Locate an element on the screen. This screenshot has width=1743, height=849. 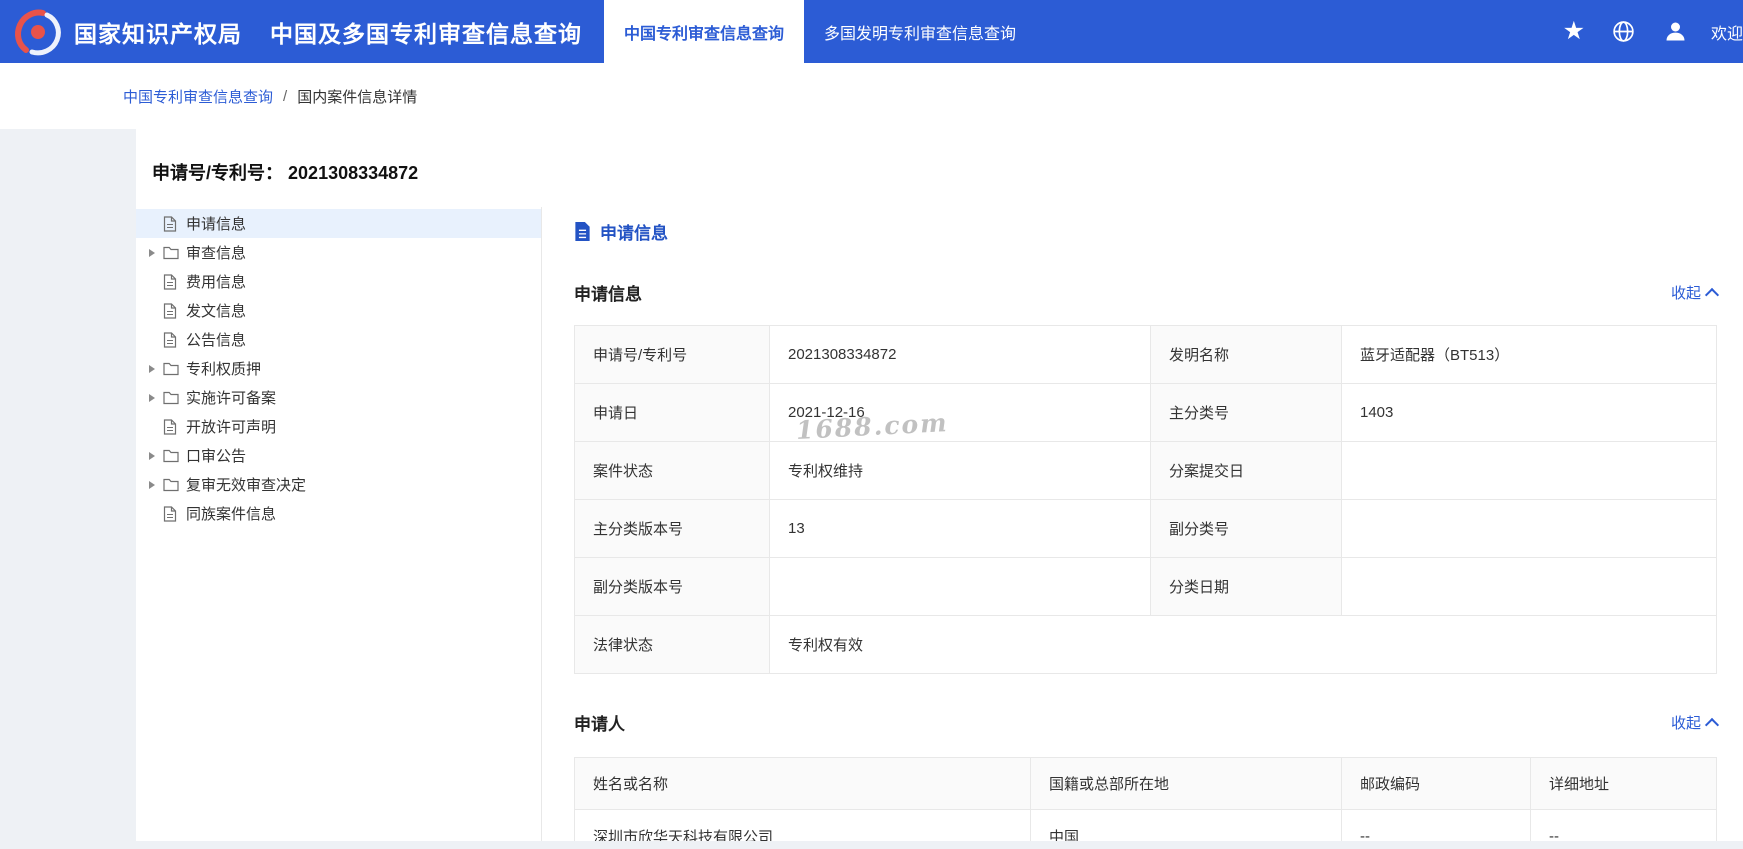
field-label: 分类日期 is located at coordinates (1246, 586).